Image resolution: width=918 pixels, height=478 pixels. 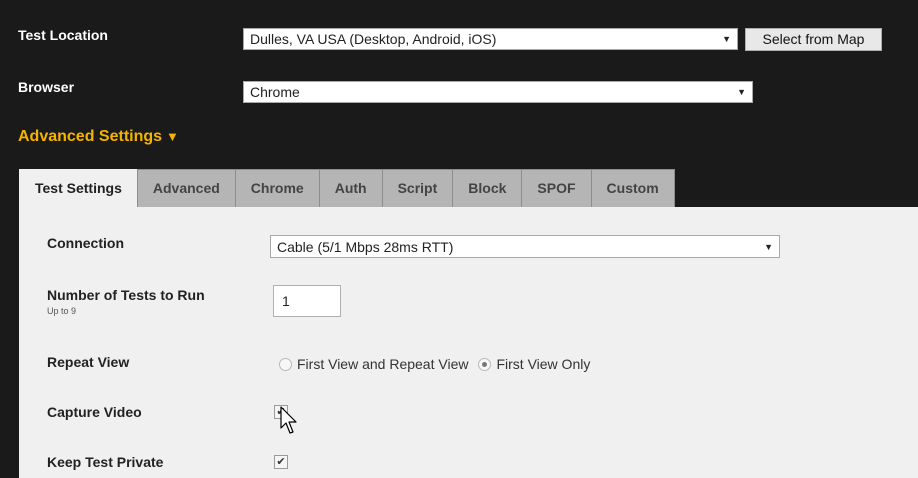 What do you see at coordinates (172, 136) in the screenshot?
I see `triangle-down-icon: ▼` at bounding box center [172, 136].